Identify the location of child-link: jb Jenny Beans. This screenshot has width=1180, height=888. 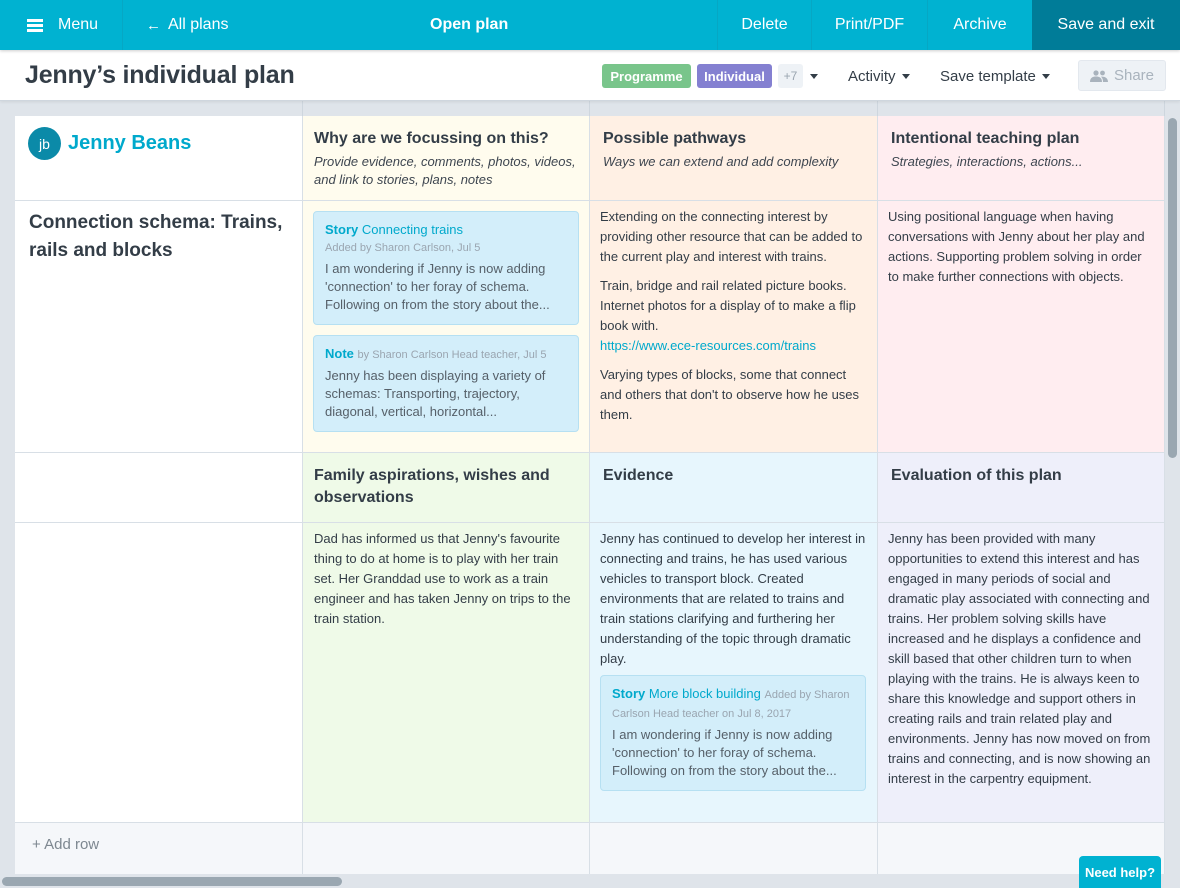
(109, 143).